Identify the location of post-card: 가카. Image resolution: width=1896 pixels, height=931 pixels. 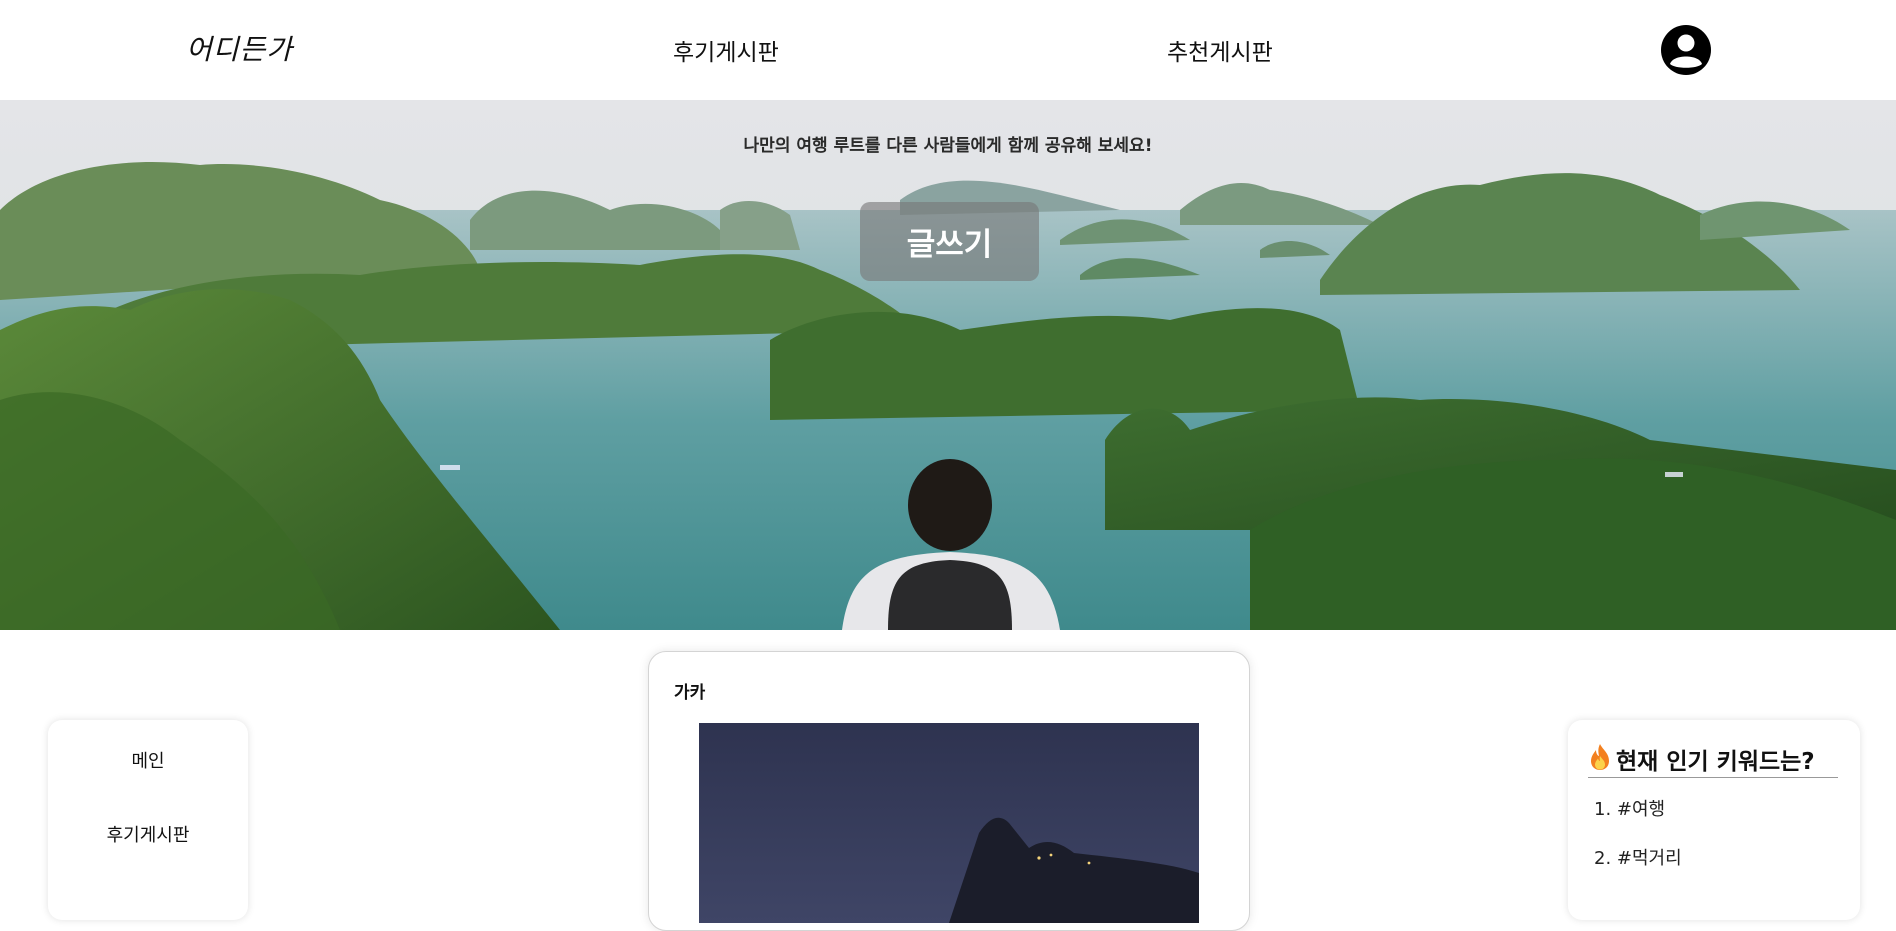
(949, 791).